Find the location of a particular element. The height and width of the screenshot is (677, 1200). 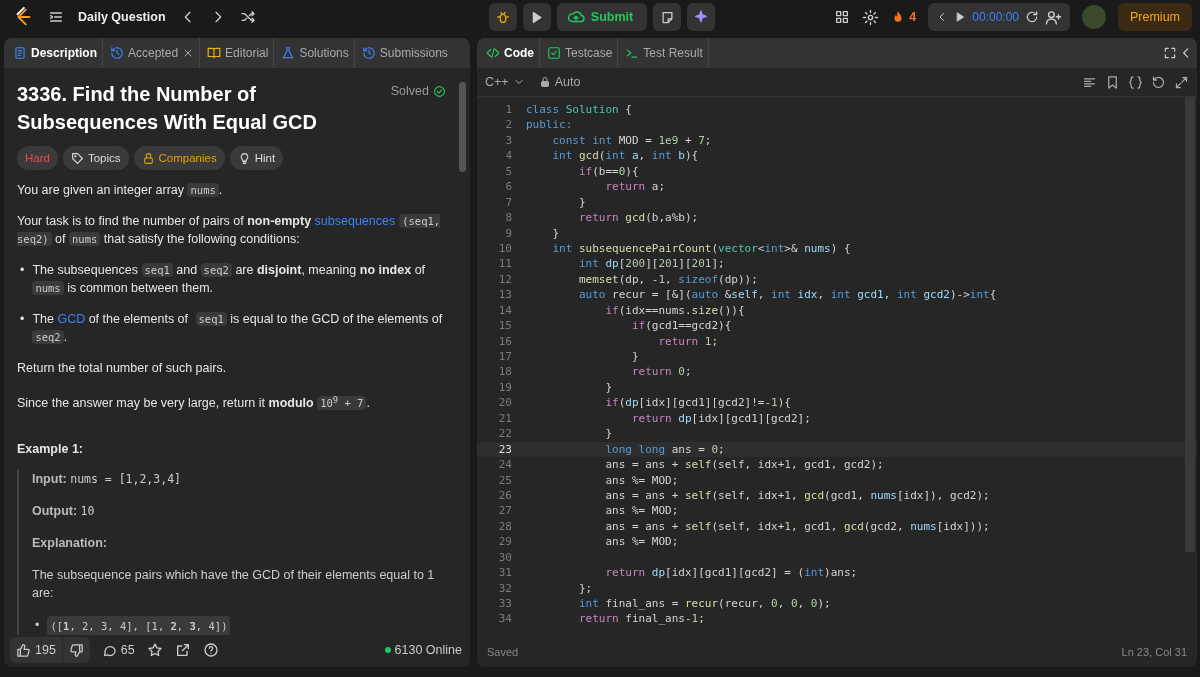

streak-count: 4 is located at coordinates (913, 17).